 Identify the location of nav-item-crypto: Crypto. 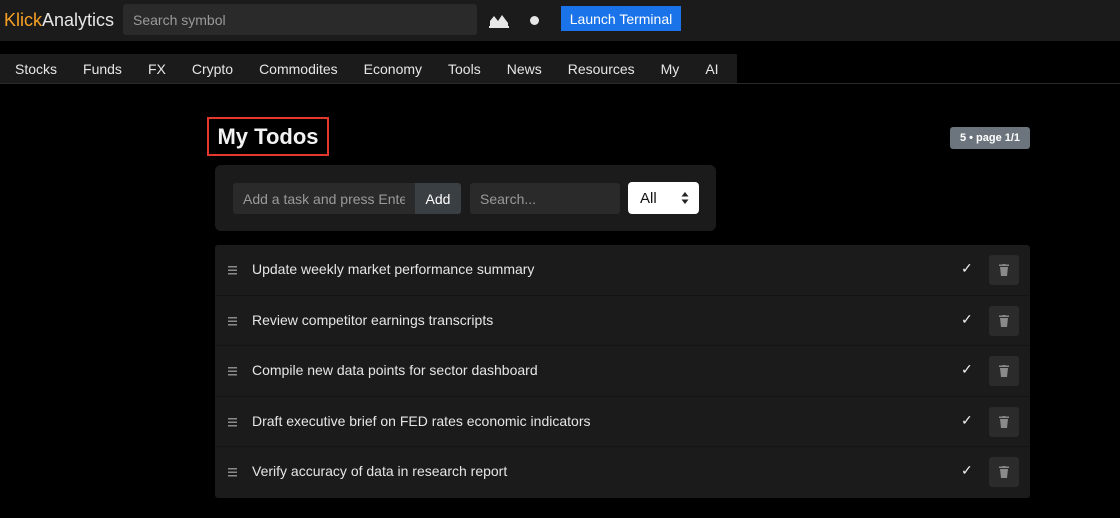
(212, 69).